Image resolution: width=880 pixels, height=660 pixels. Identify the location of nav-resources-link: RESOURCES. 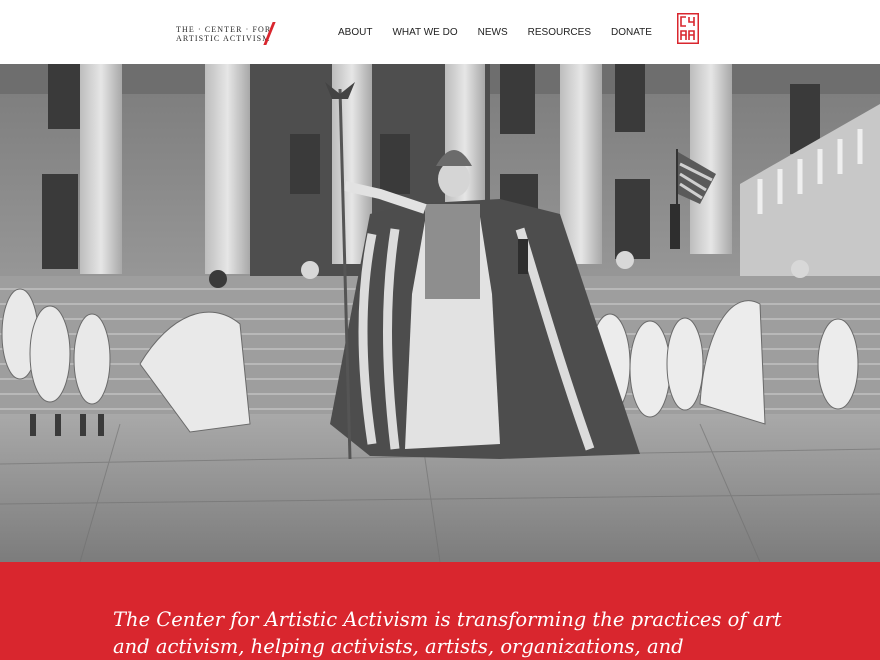
(559, 33).